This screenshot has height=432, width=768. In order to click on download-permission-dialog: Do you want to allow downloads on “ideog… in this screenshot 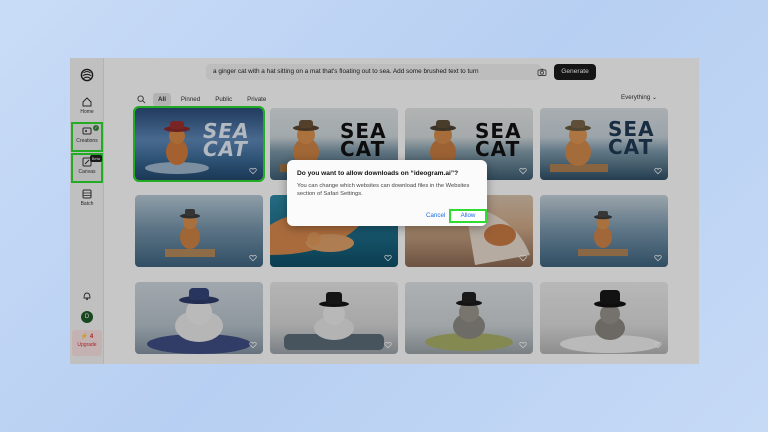, I will do `click(387, 193)`.